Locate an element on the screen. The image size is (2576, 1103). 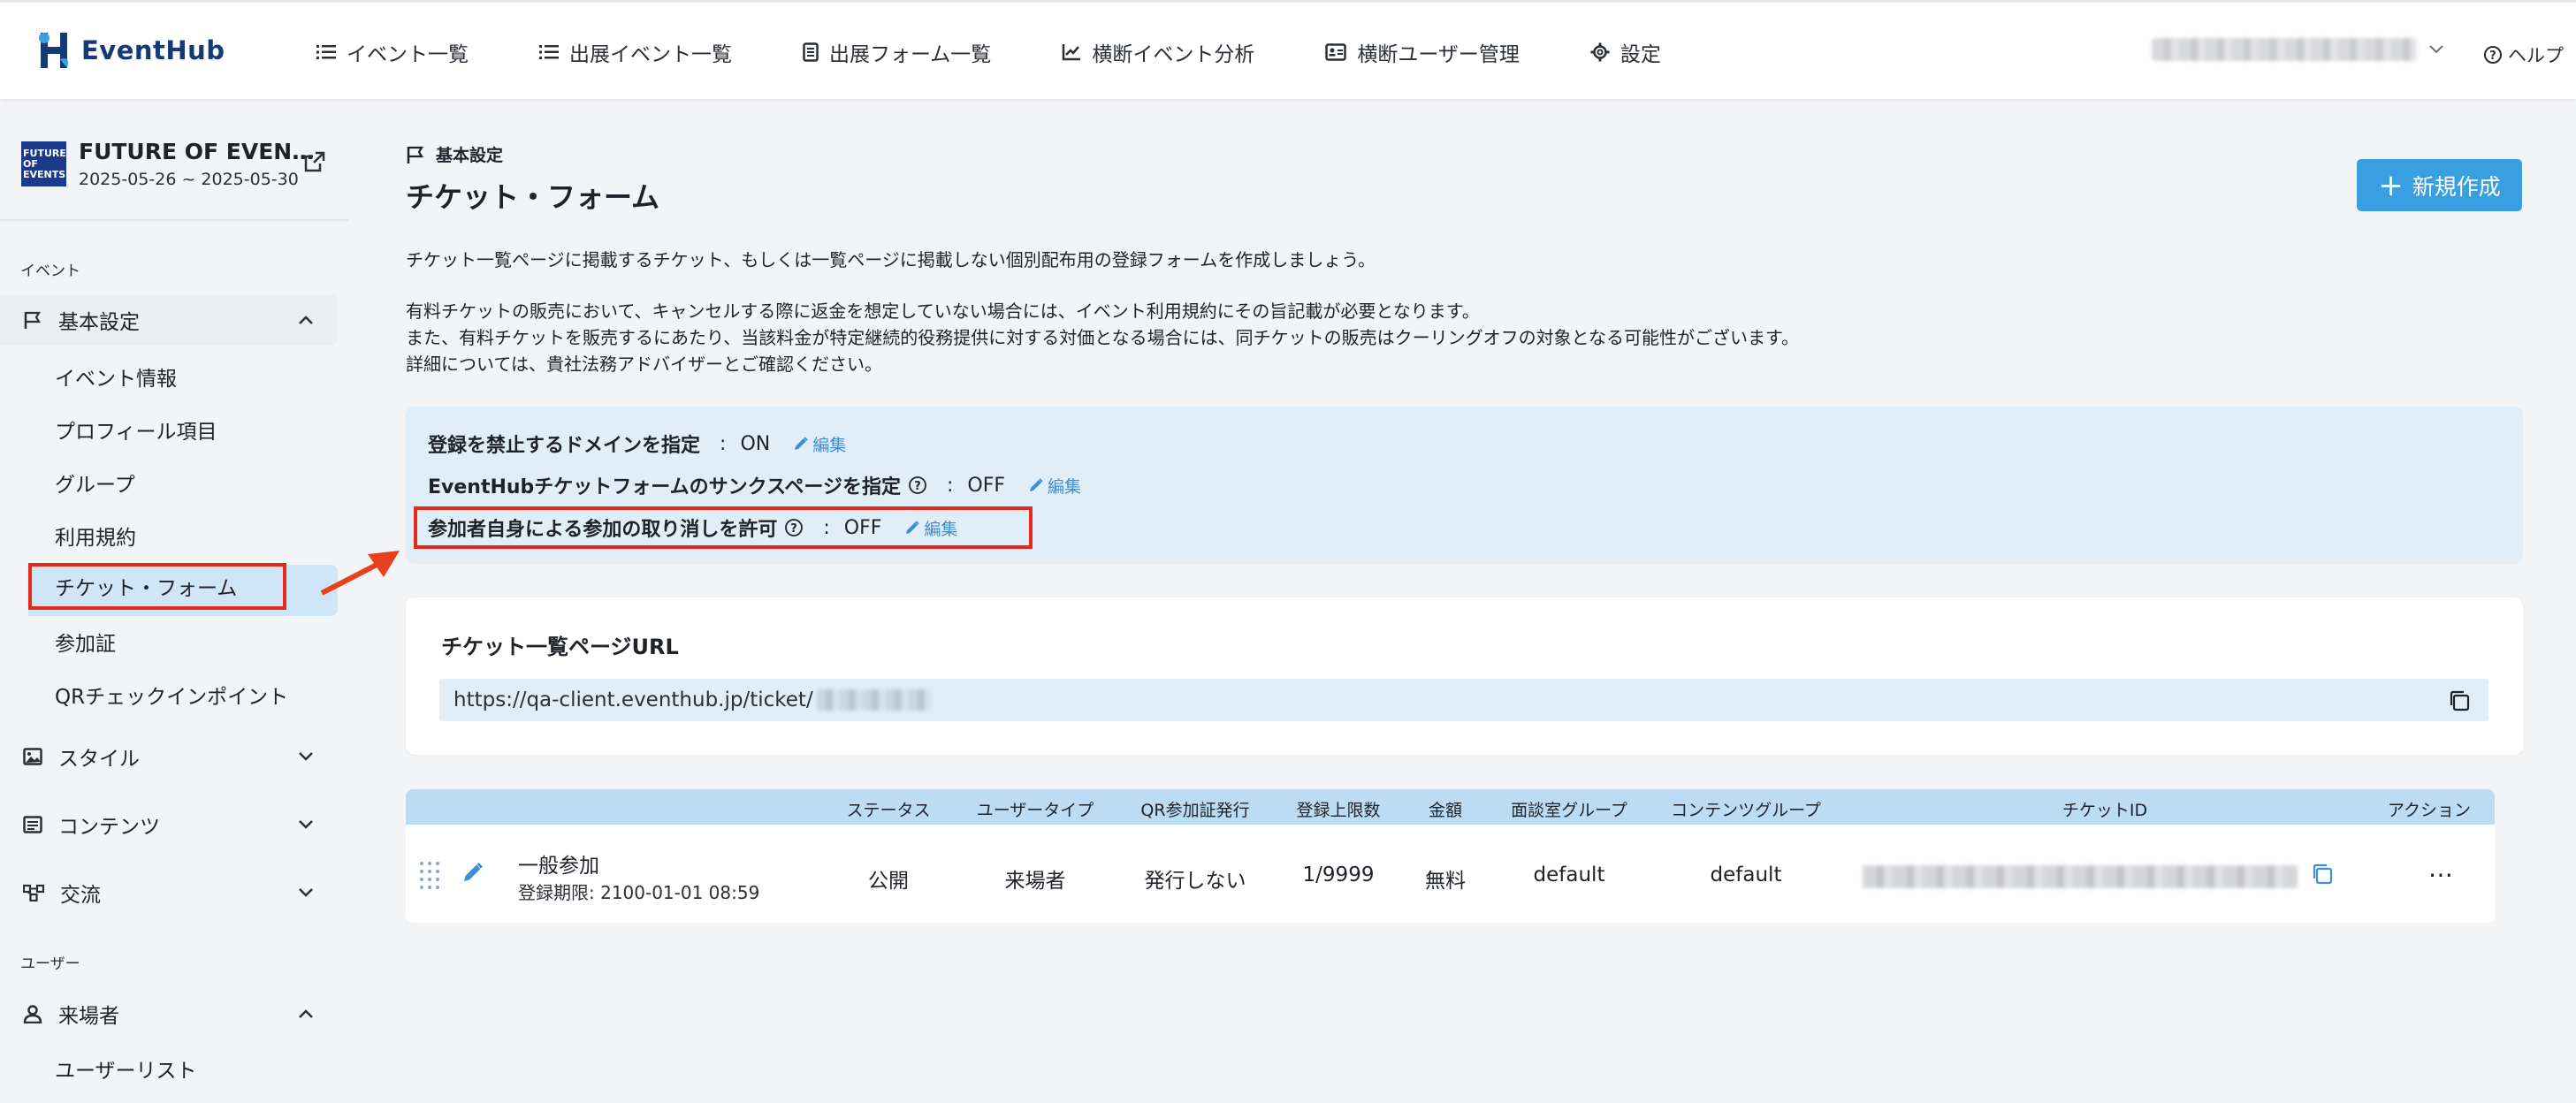
nav-event-list: イベント一覧 is located at coordinates (392, 52).